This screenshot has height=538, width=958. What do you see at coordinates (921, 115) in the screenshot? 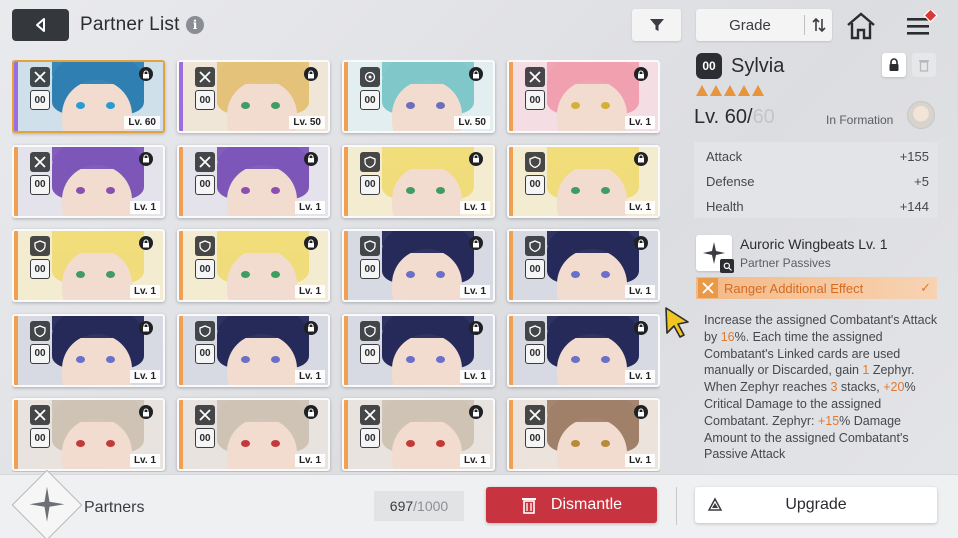
I see `formation-avatar` at bounding box center [921, 115].